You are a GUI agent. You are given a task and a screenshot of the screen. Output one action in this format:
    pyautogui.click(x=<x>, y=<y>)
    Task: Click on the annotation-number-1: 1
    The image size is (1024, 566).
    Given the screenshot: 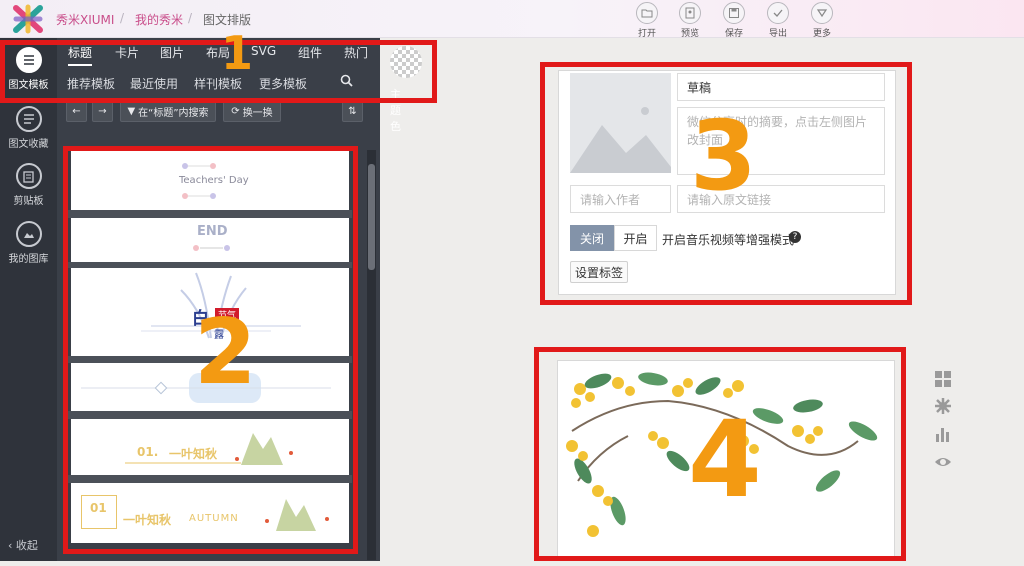 What is the action you would take?
    pyautogui.click(x=237, y=53)
    